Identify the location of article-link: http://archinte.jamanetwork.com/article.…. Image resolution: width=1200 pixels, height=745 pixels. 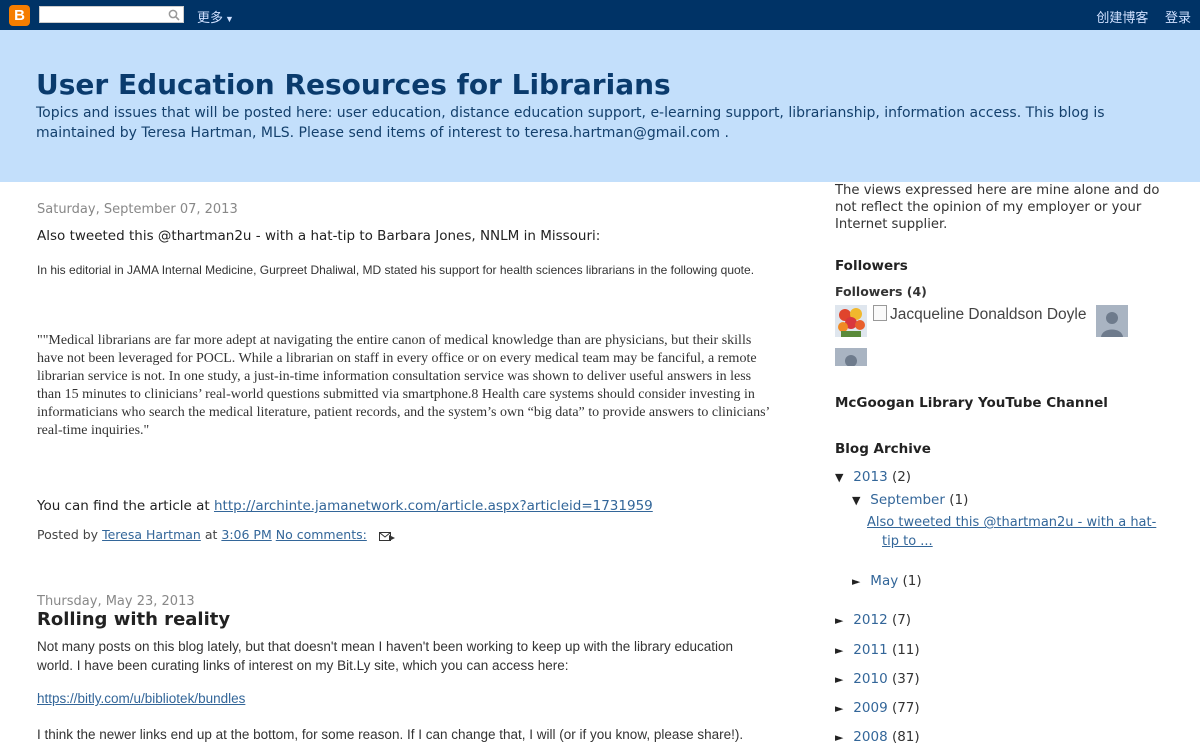
(433, 506).